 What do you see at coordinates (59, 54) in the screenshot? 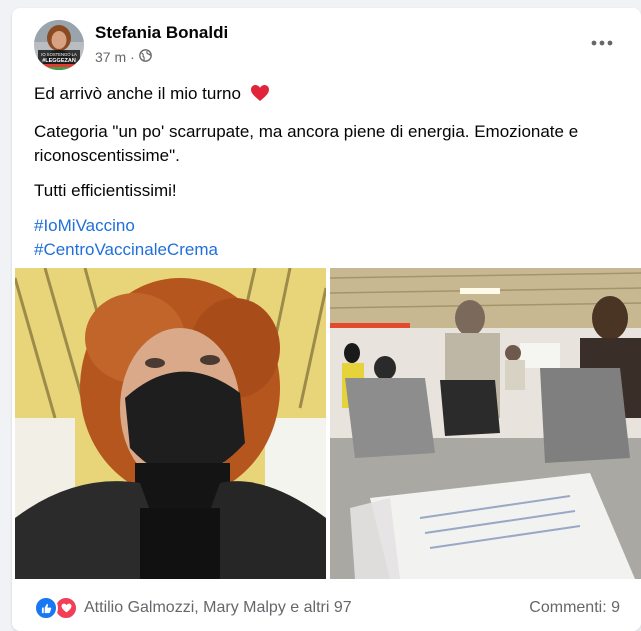
I see `avatar-badge-line1: IO SOSTENGO LA` at bounding box center [59, 54].